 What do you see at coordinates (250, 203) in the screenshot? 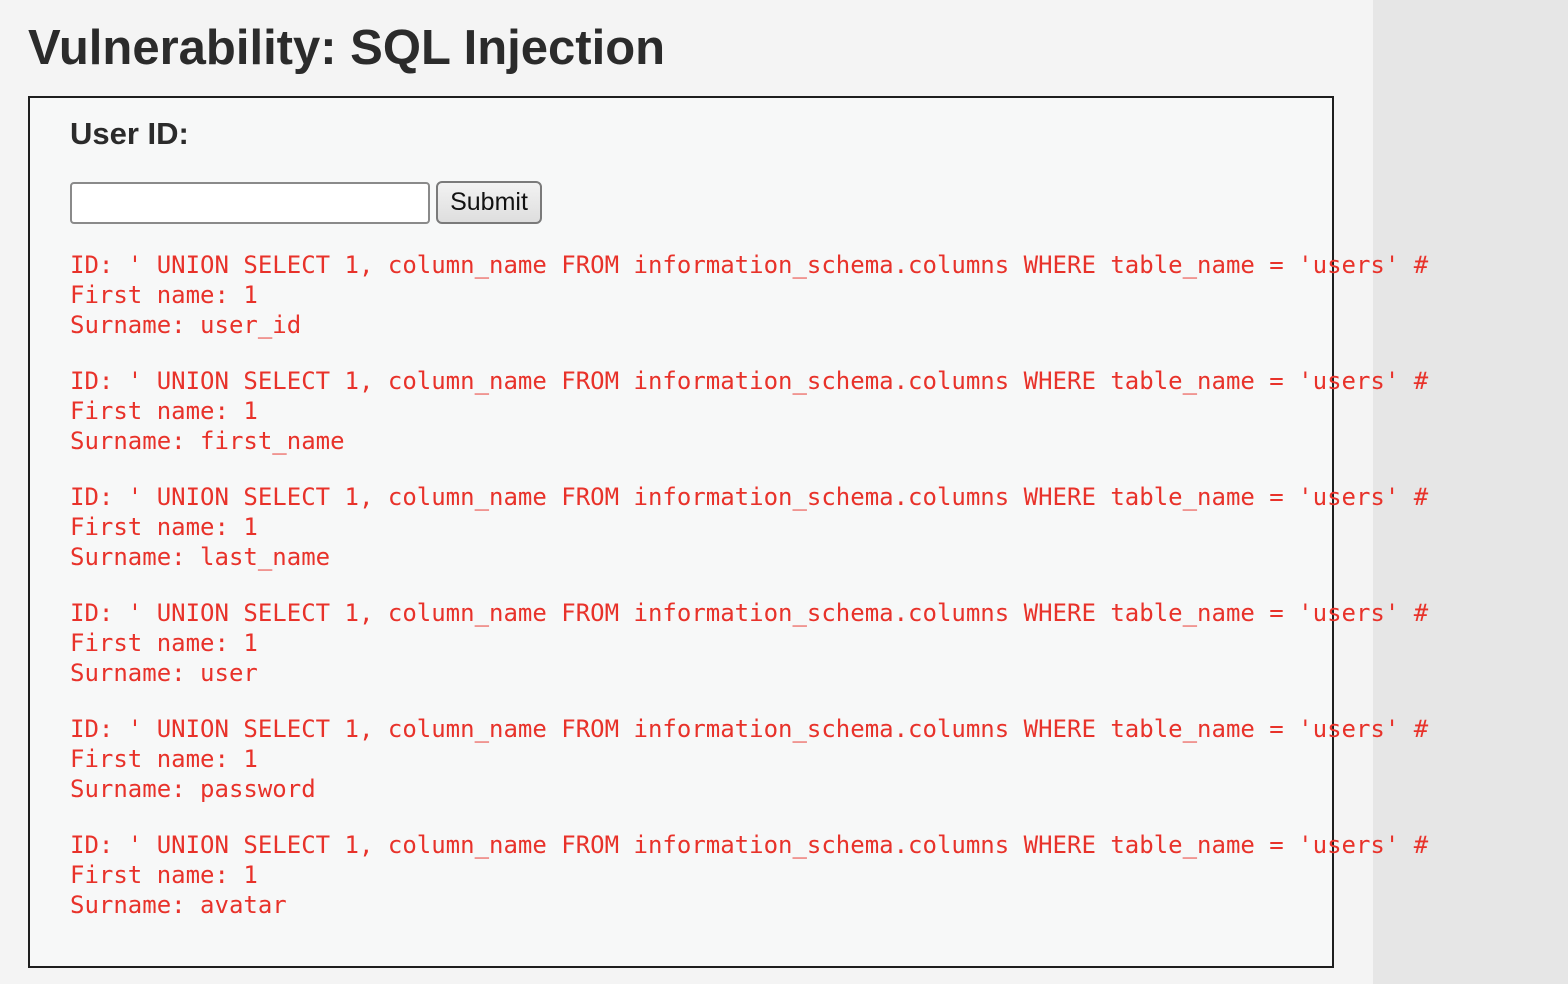
I see `user-id-input` at bounding box center [250, 203].